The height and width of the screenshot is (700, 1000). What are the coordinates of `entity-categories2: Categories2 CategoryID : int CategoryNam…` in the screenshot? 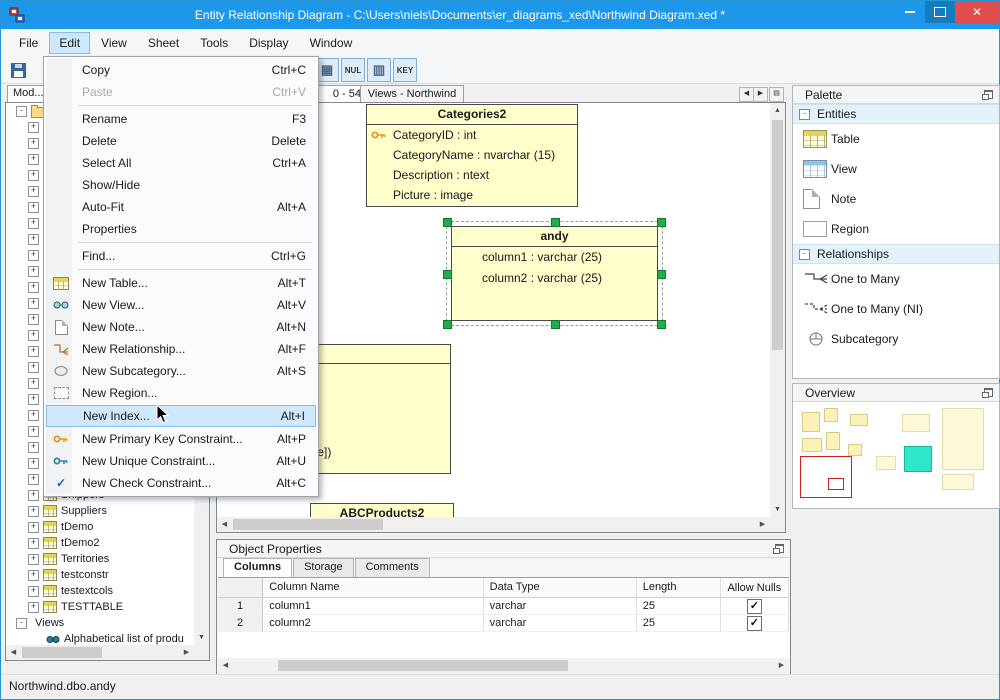 It's located at (472, 155).